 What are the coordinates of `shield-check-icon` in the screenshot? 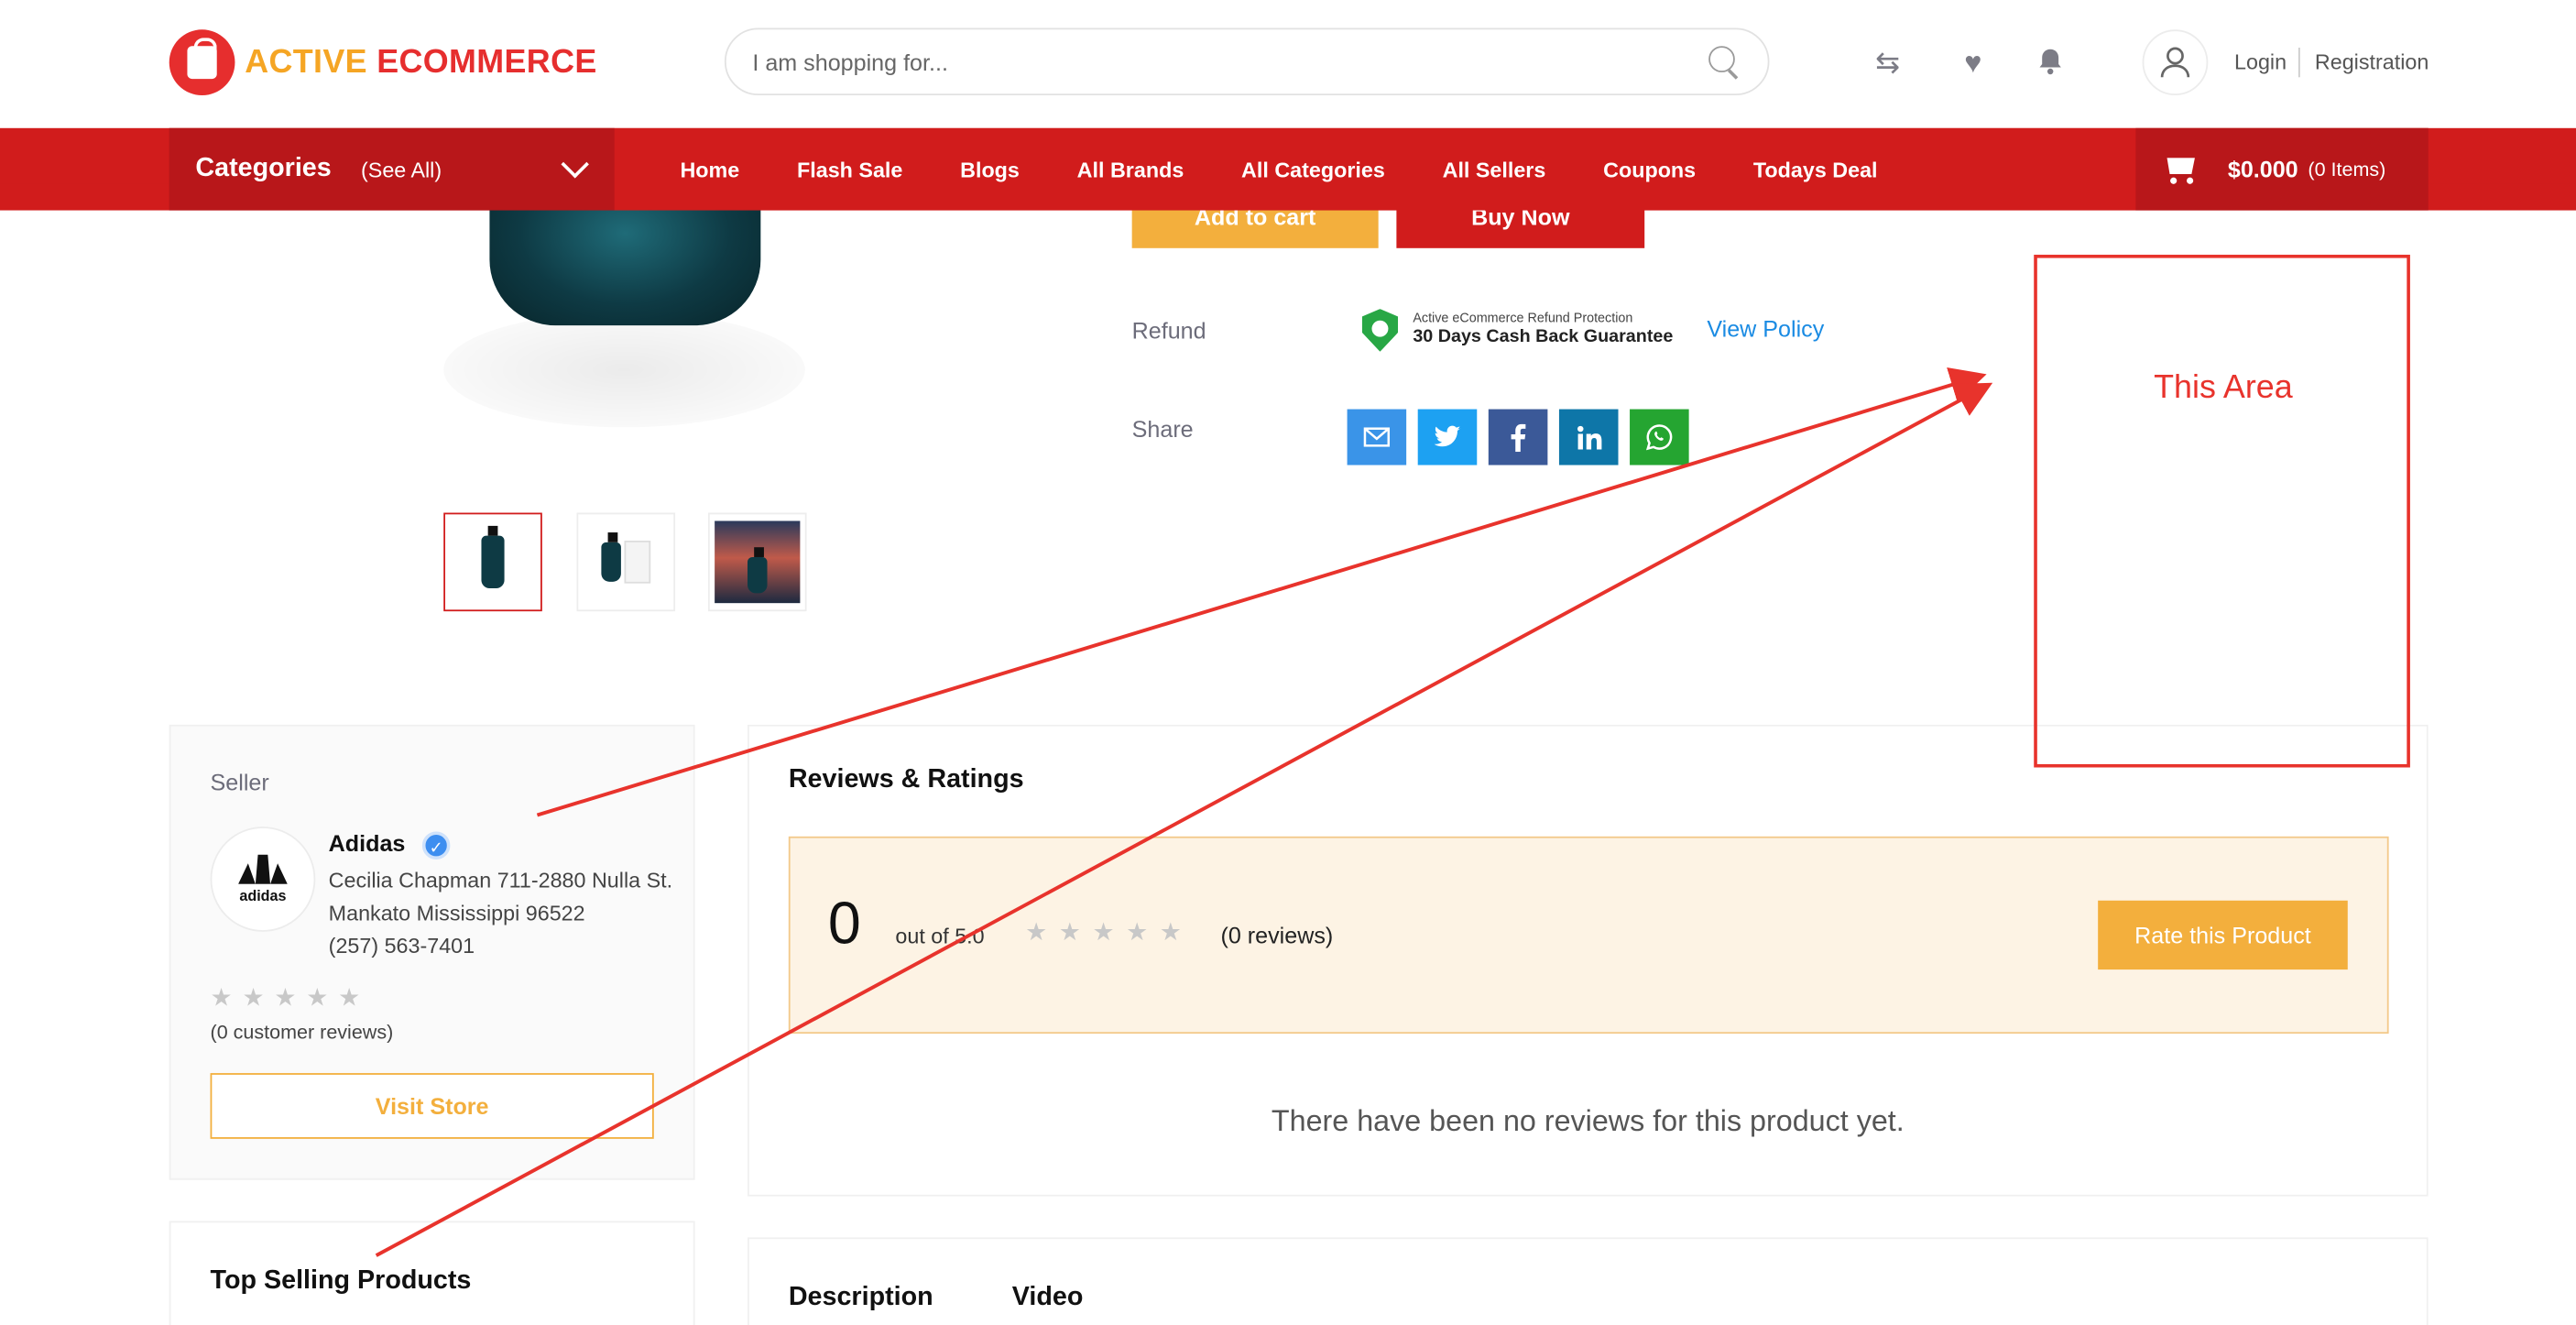 It's located at (1380, 330).